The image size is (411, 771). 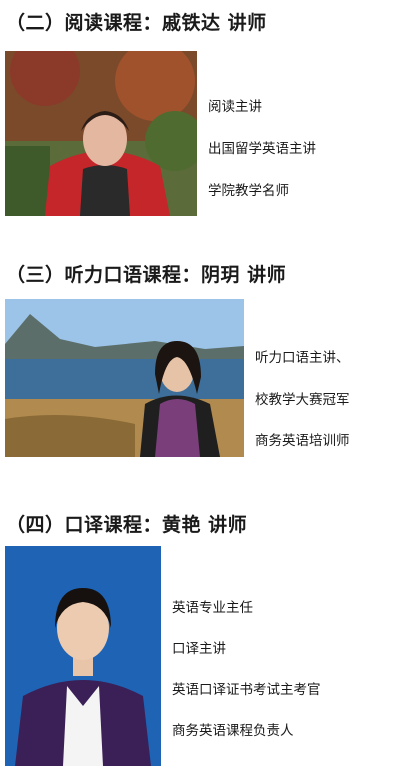 What do you see at coordinates (83, 656) in the screenshot?
I see `instructor-photo-interpreting` at bounding box center [83, 656].